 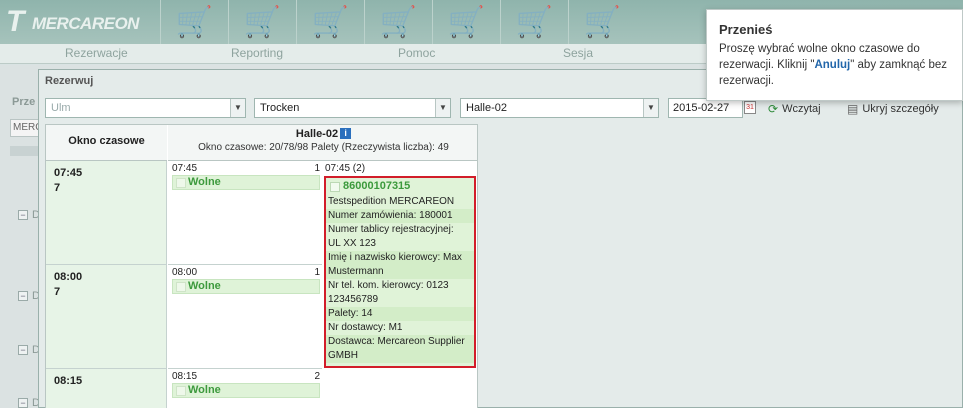 I want to click on booking-detail: Imię i nazwisko kierowcy: Max, so click(x=400, y=258).